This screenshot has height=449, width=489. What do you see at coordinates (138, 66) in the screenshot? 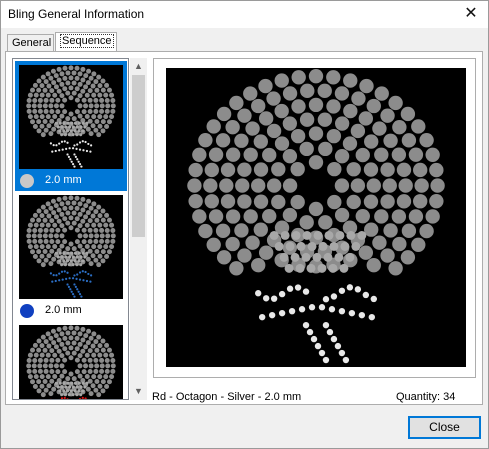
I see `scroll-up-icon: ▲` at bounding box center [138, 66].